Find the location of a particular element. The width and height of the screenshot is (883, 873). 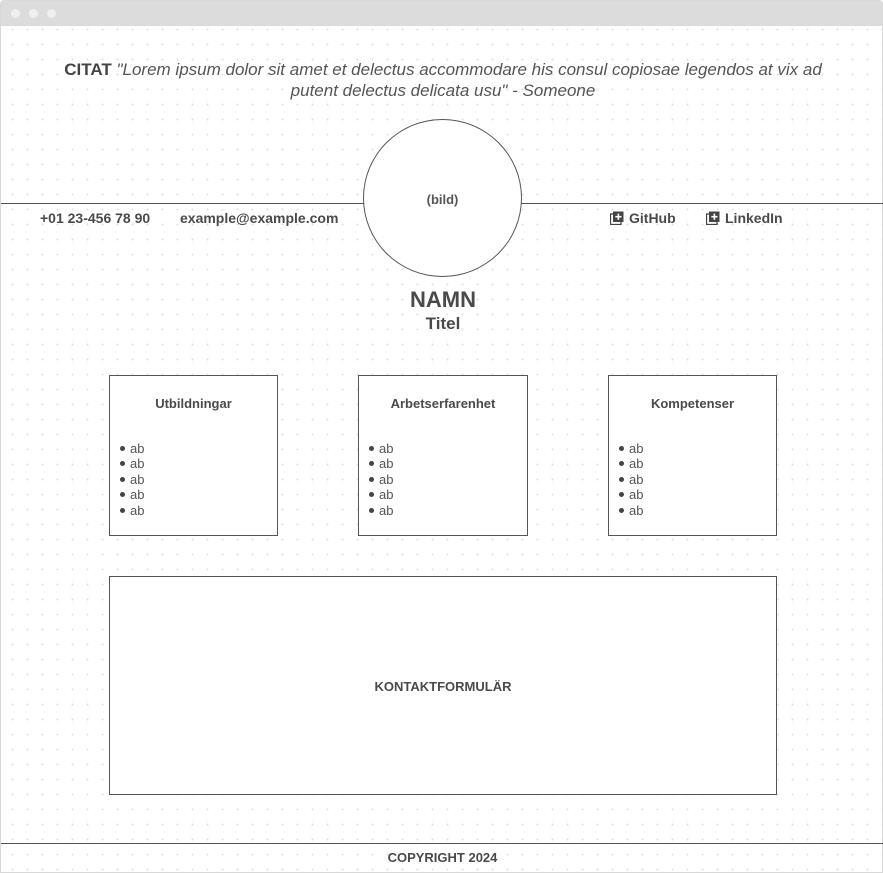

github-label: GitHub is located at coordinates (652, 218).